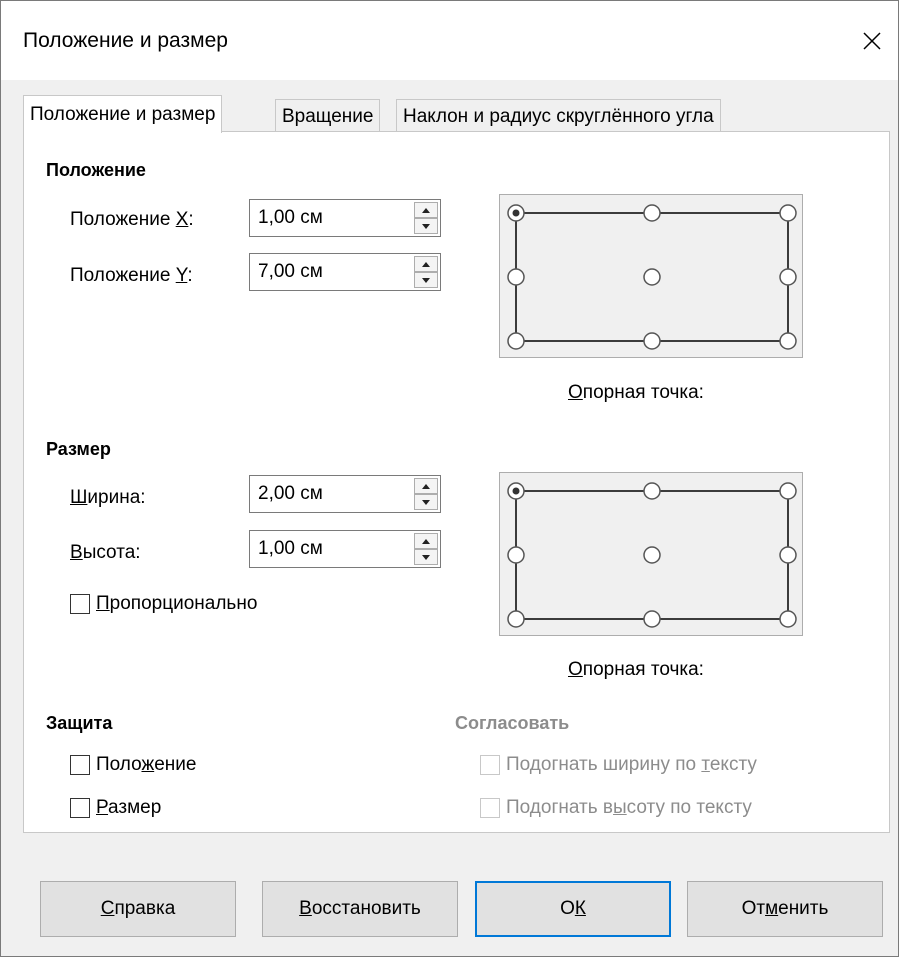  I want to click on fit-width-label: Подогнать ширину по тексту, so click(631, 764).